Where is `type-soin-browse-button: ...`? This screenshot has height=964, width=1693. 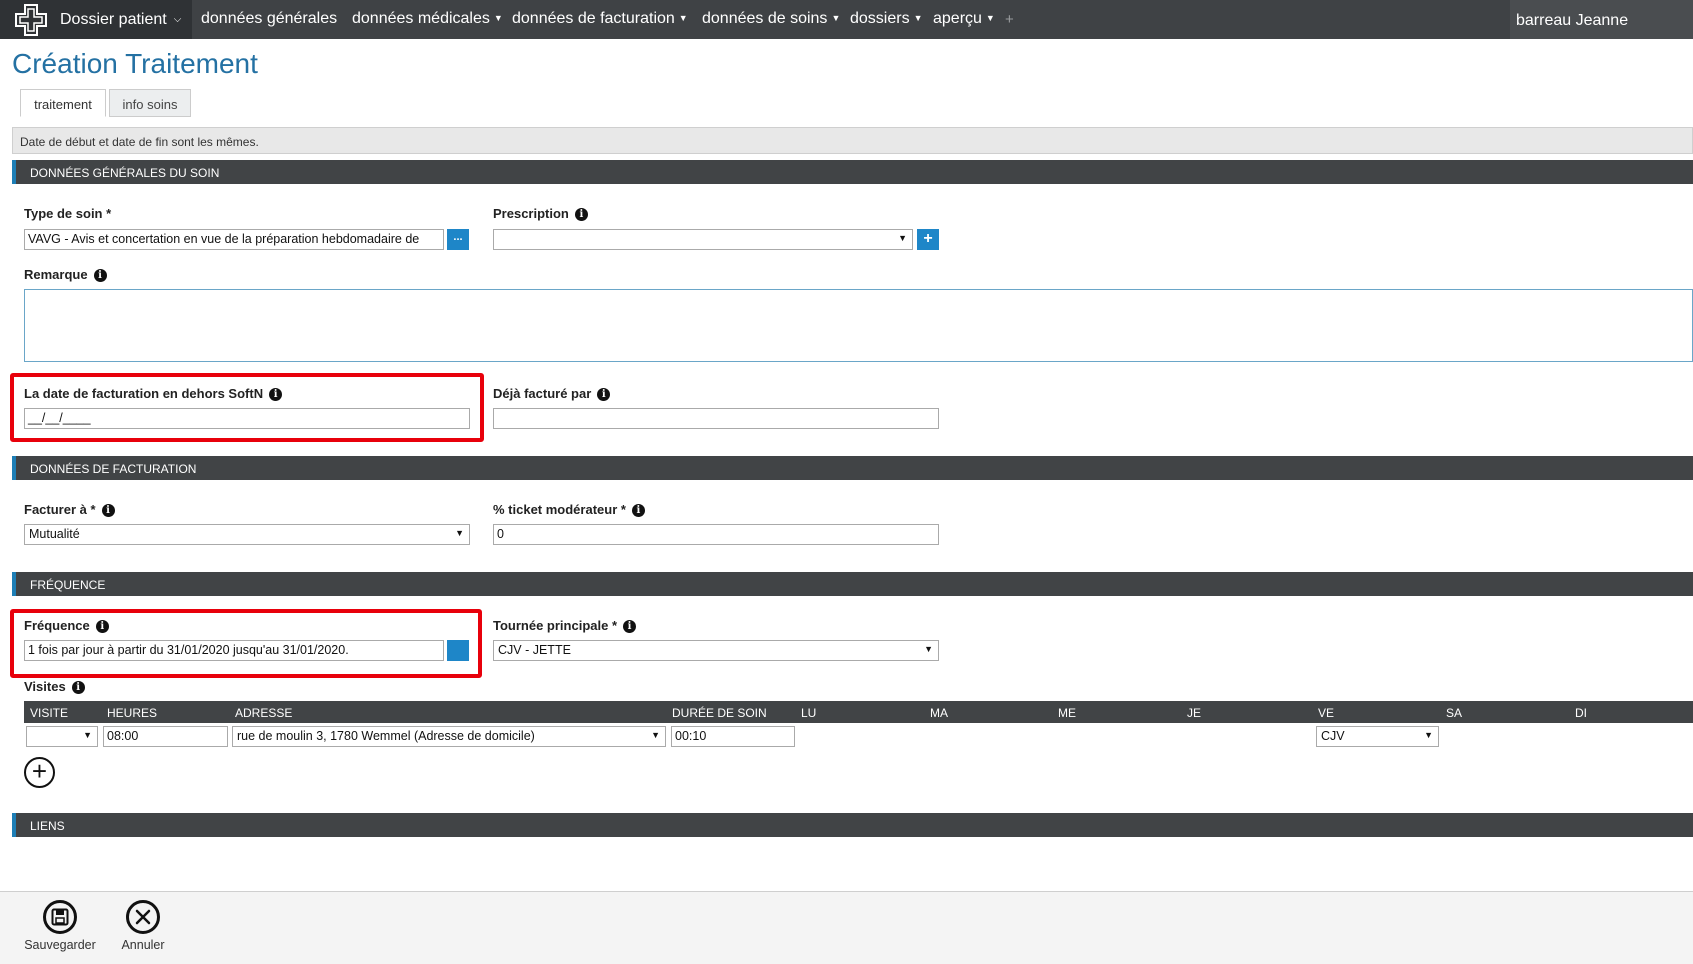
type-soin-browse-button: ... is located at coordinates (458, 239).